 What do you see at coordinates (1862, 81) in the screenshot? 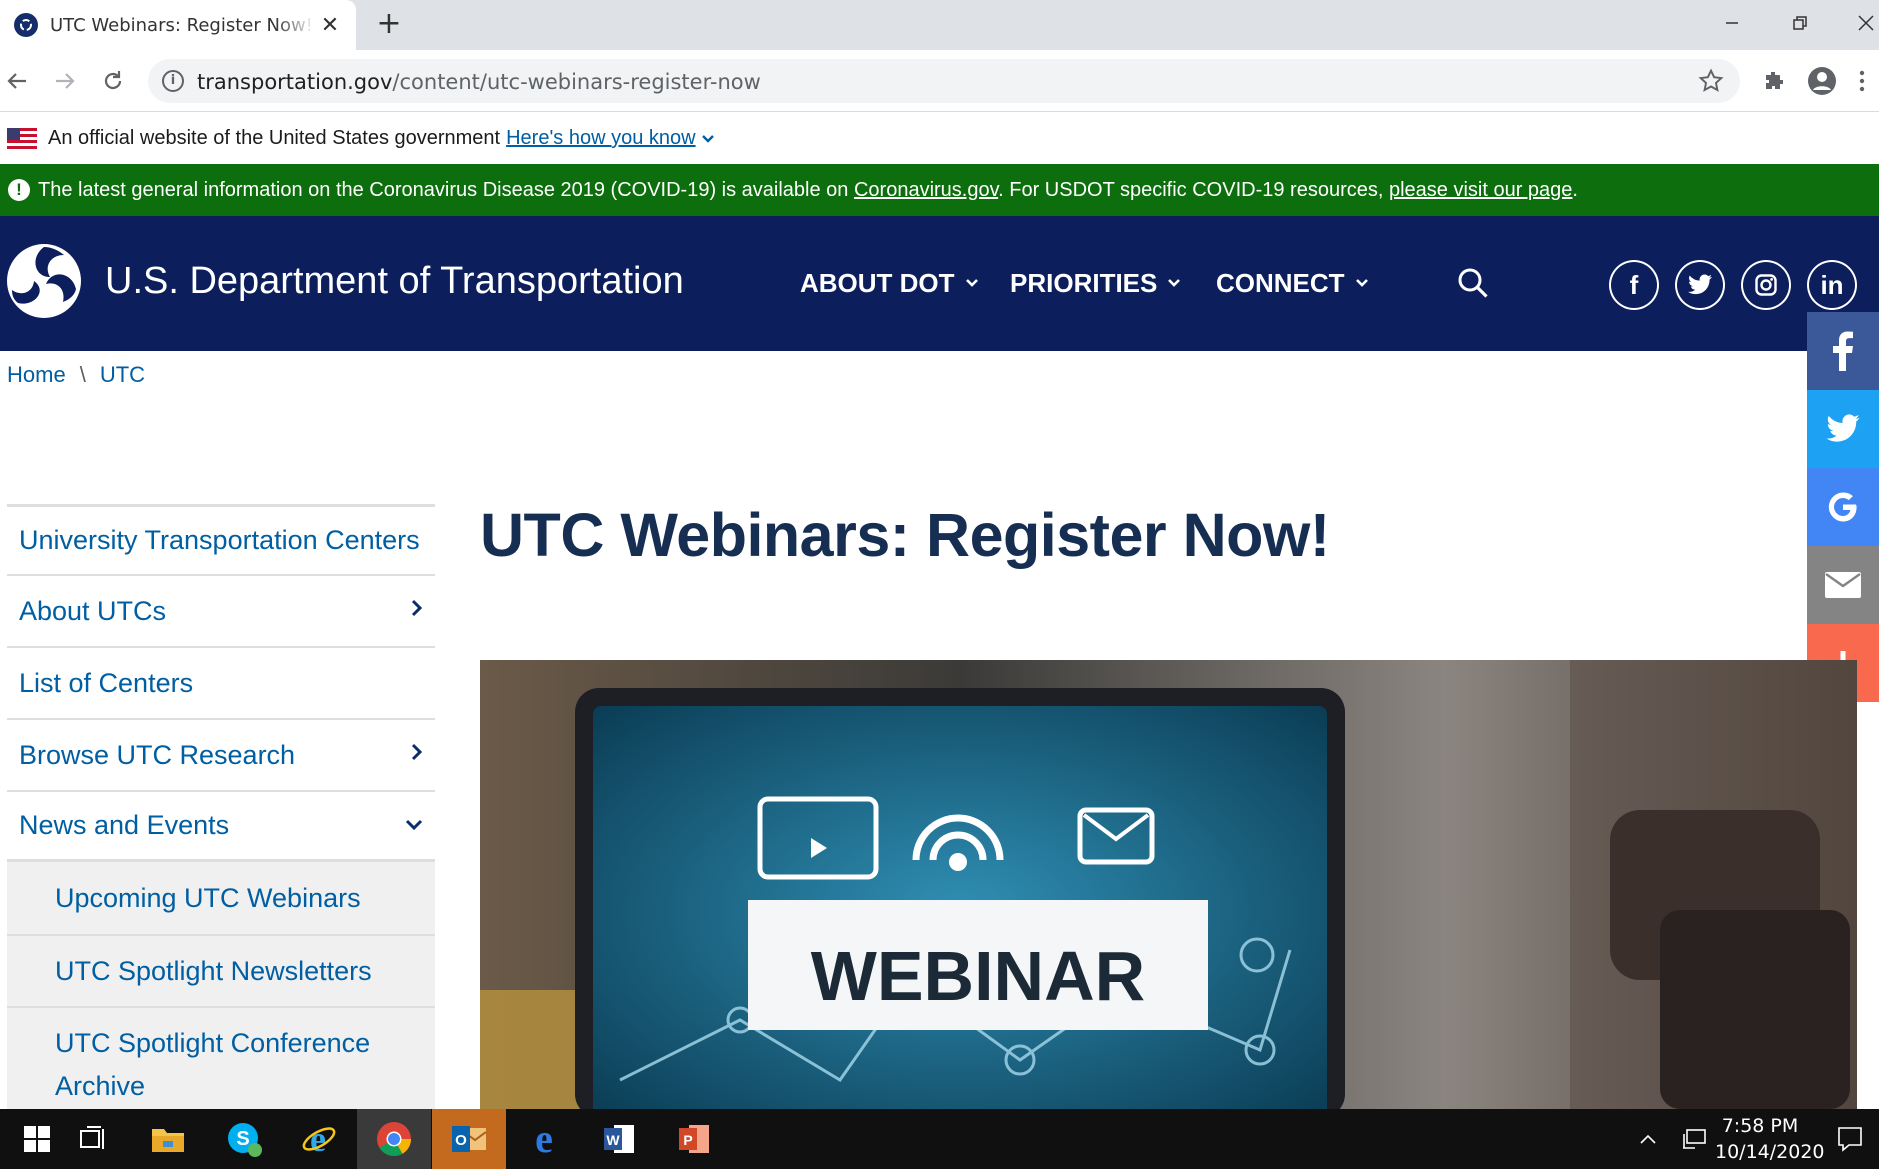
I see `menu-kebab-icon` at bounding box center [1862, 81].